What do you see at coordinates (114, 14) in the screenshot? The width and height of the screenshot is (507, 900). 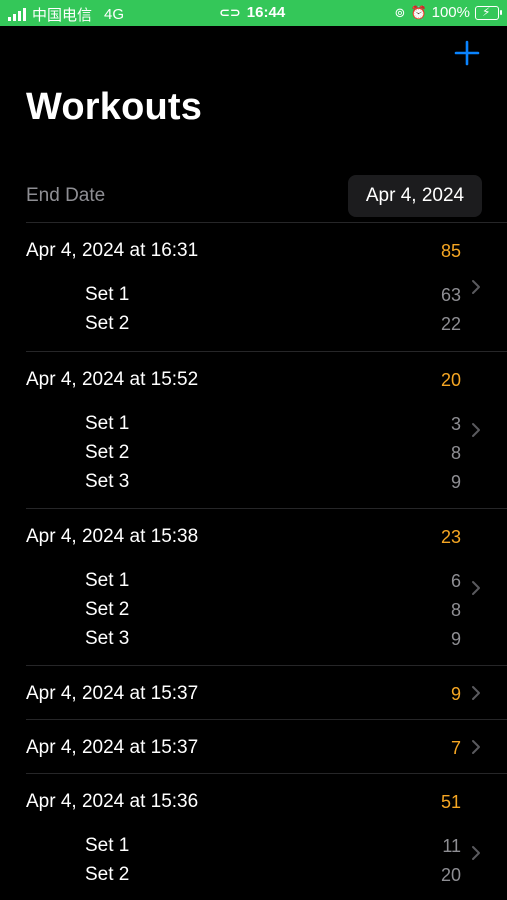 I see `network-label: 4G` at bounding box center [114, 14].